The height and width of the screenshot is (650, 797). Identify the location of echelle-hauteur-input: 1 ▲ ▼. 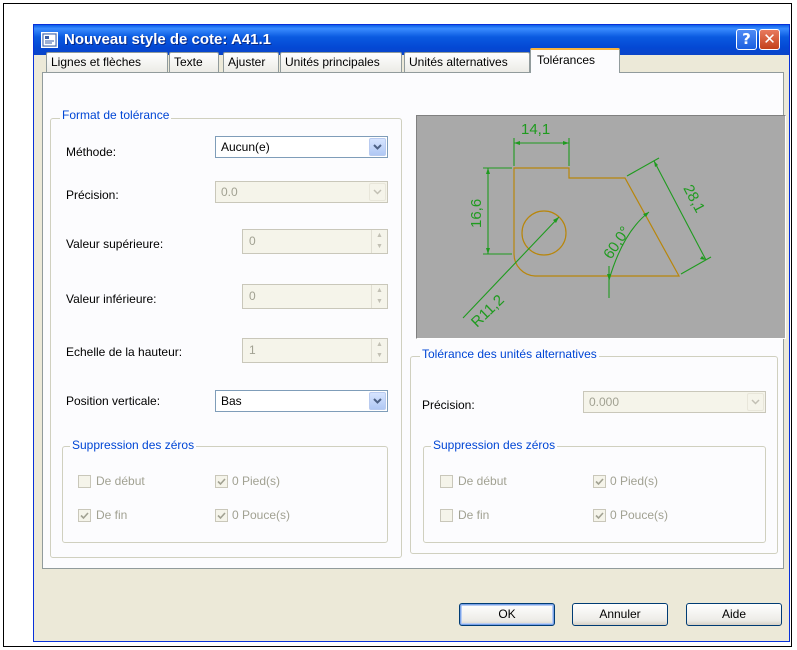
(315, 350).